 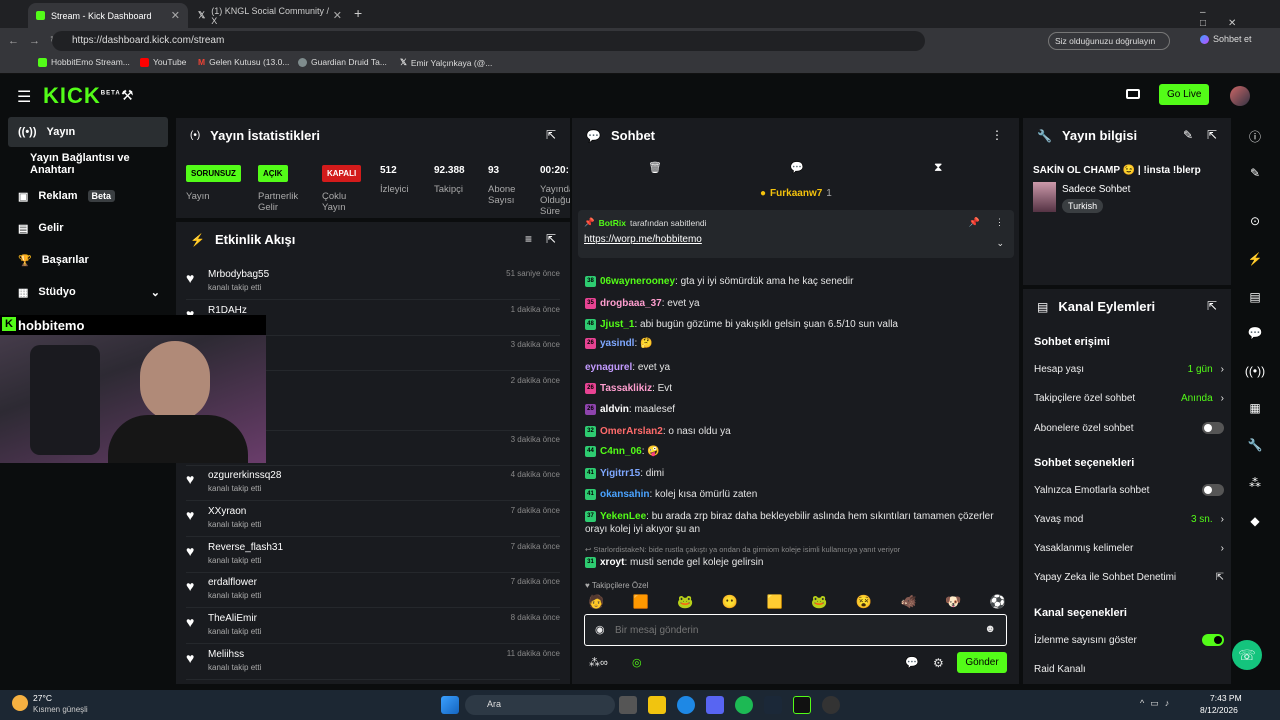 What do you see at coordinates (624, 494) in the screenshot?
I see `chat-username: okansahin` at bounding box center [624, 494].